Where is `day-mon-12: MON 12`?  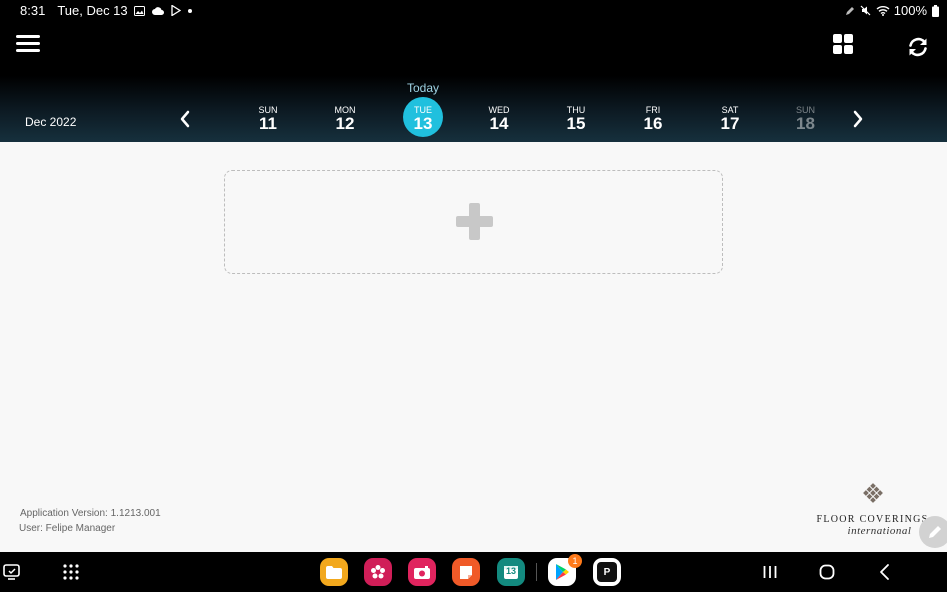 day-mon-12: MON 12 is located at coordinates (345, 117).